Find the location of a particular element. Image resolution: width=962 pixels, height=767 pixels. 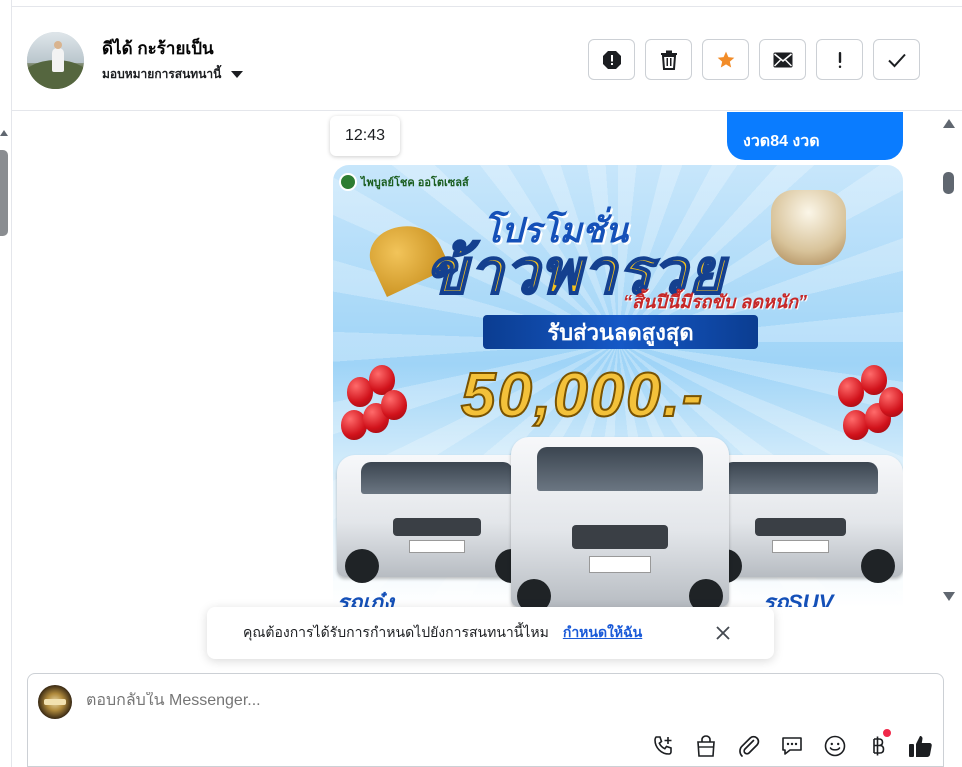

assign-conversation-dropdown: มอบหมายการสนทนานี้ is located at coordinates (173, 74).